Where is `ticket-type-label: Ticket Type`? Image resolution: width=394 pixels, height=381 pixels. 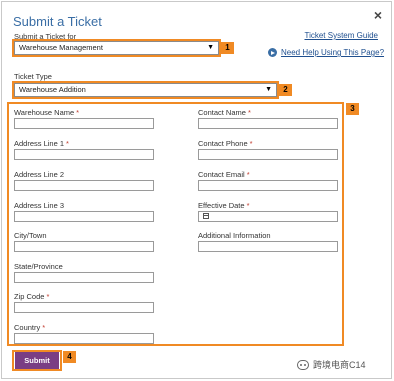 ticket-type-label: Ticket Type is located at coordinates (33, 76).